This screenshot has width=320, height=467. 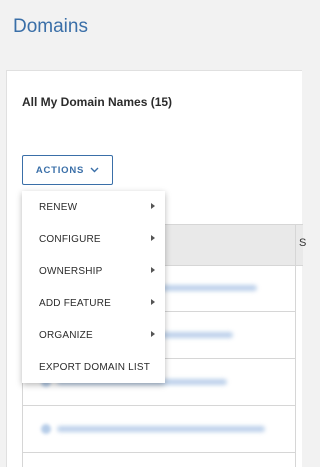 What do you see at coordinates (60, 170) in the screenshot?
I see `actions-button-label: ACTIONS` at bounding box center [60, 170].